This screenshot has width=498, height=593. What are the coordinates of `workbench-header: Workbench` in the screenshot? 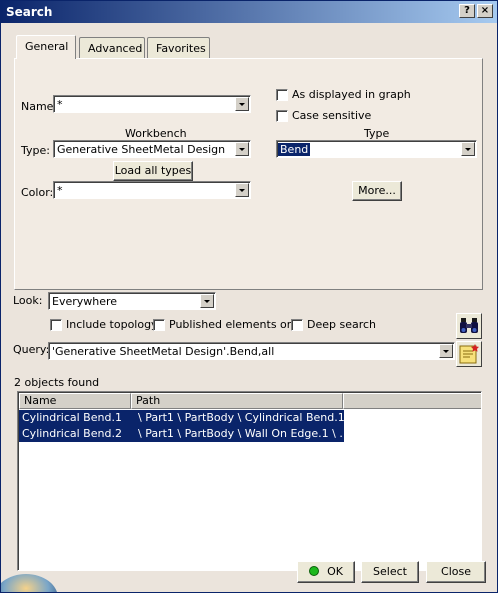 It's located at (156, 133).